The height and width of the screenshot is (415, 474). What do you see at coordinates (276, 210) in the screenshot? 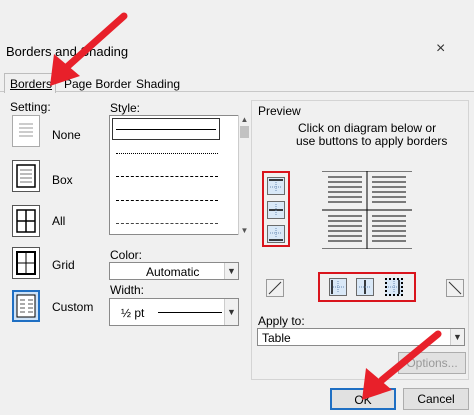
I see `inside-horizontal-border-button` at bounding box center [276, 210].